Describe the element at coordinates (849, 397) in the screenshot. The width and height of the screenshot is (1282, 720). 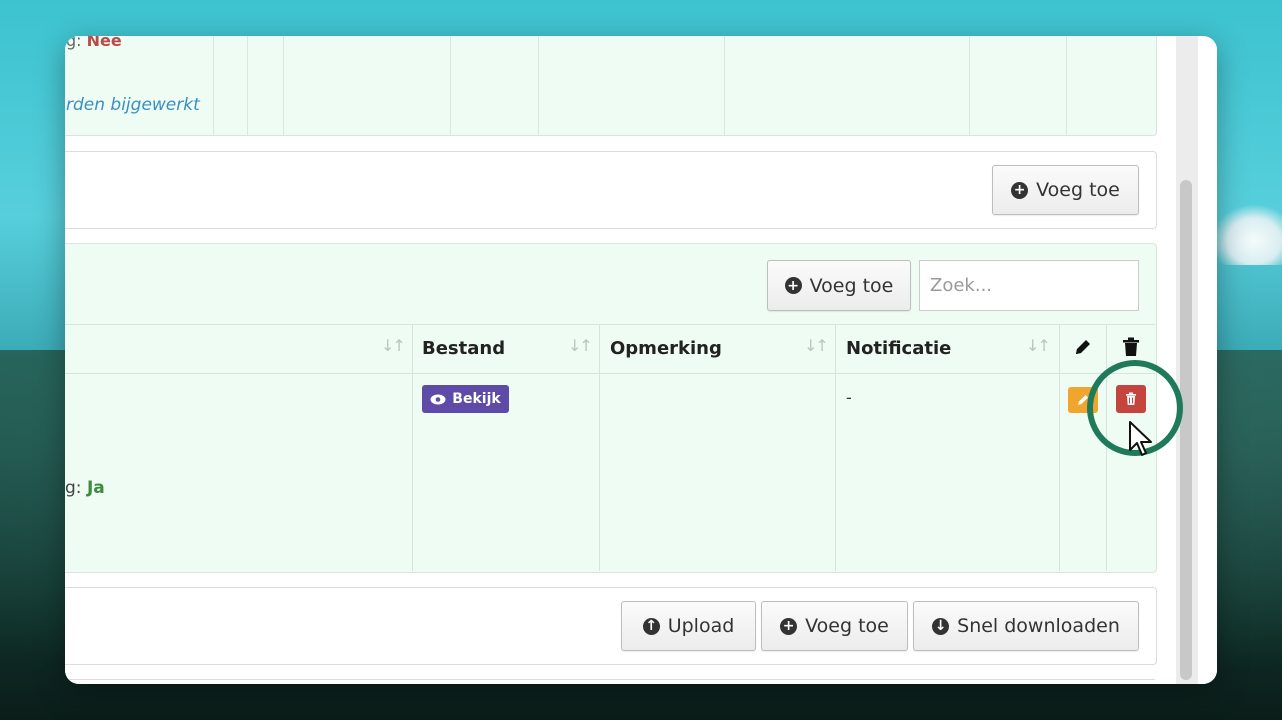
I see `notification-value: -` at that location.